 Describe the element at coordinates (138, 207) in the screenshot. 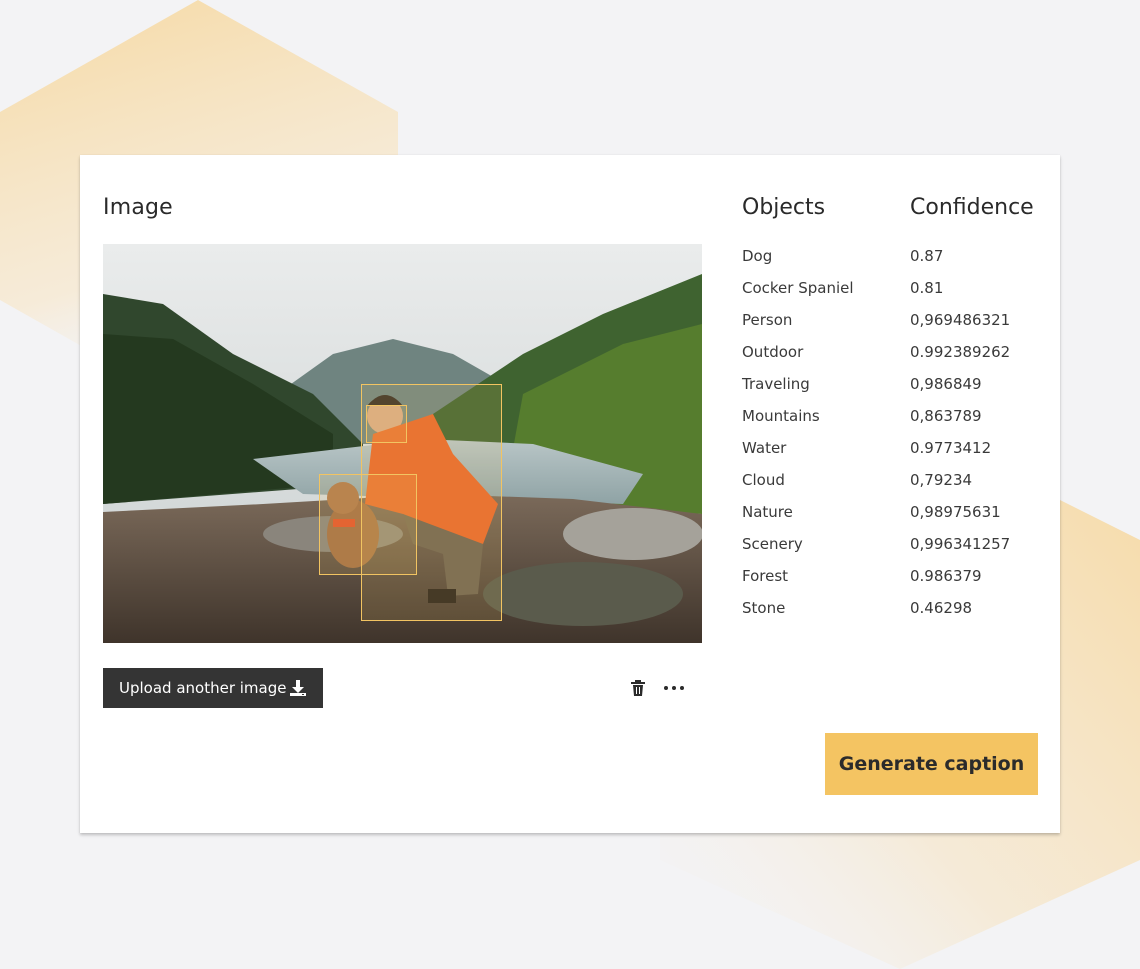

I see `image-section-title: Image` at that location.